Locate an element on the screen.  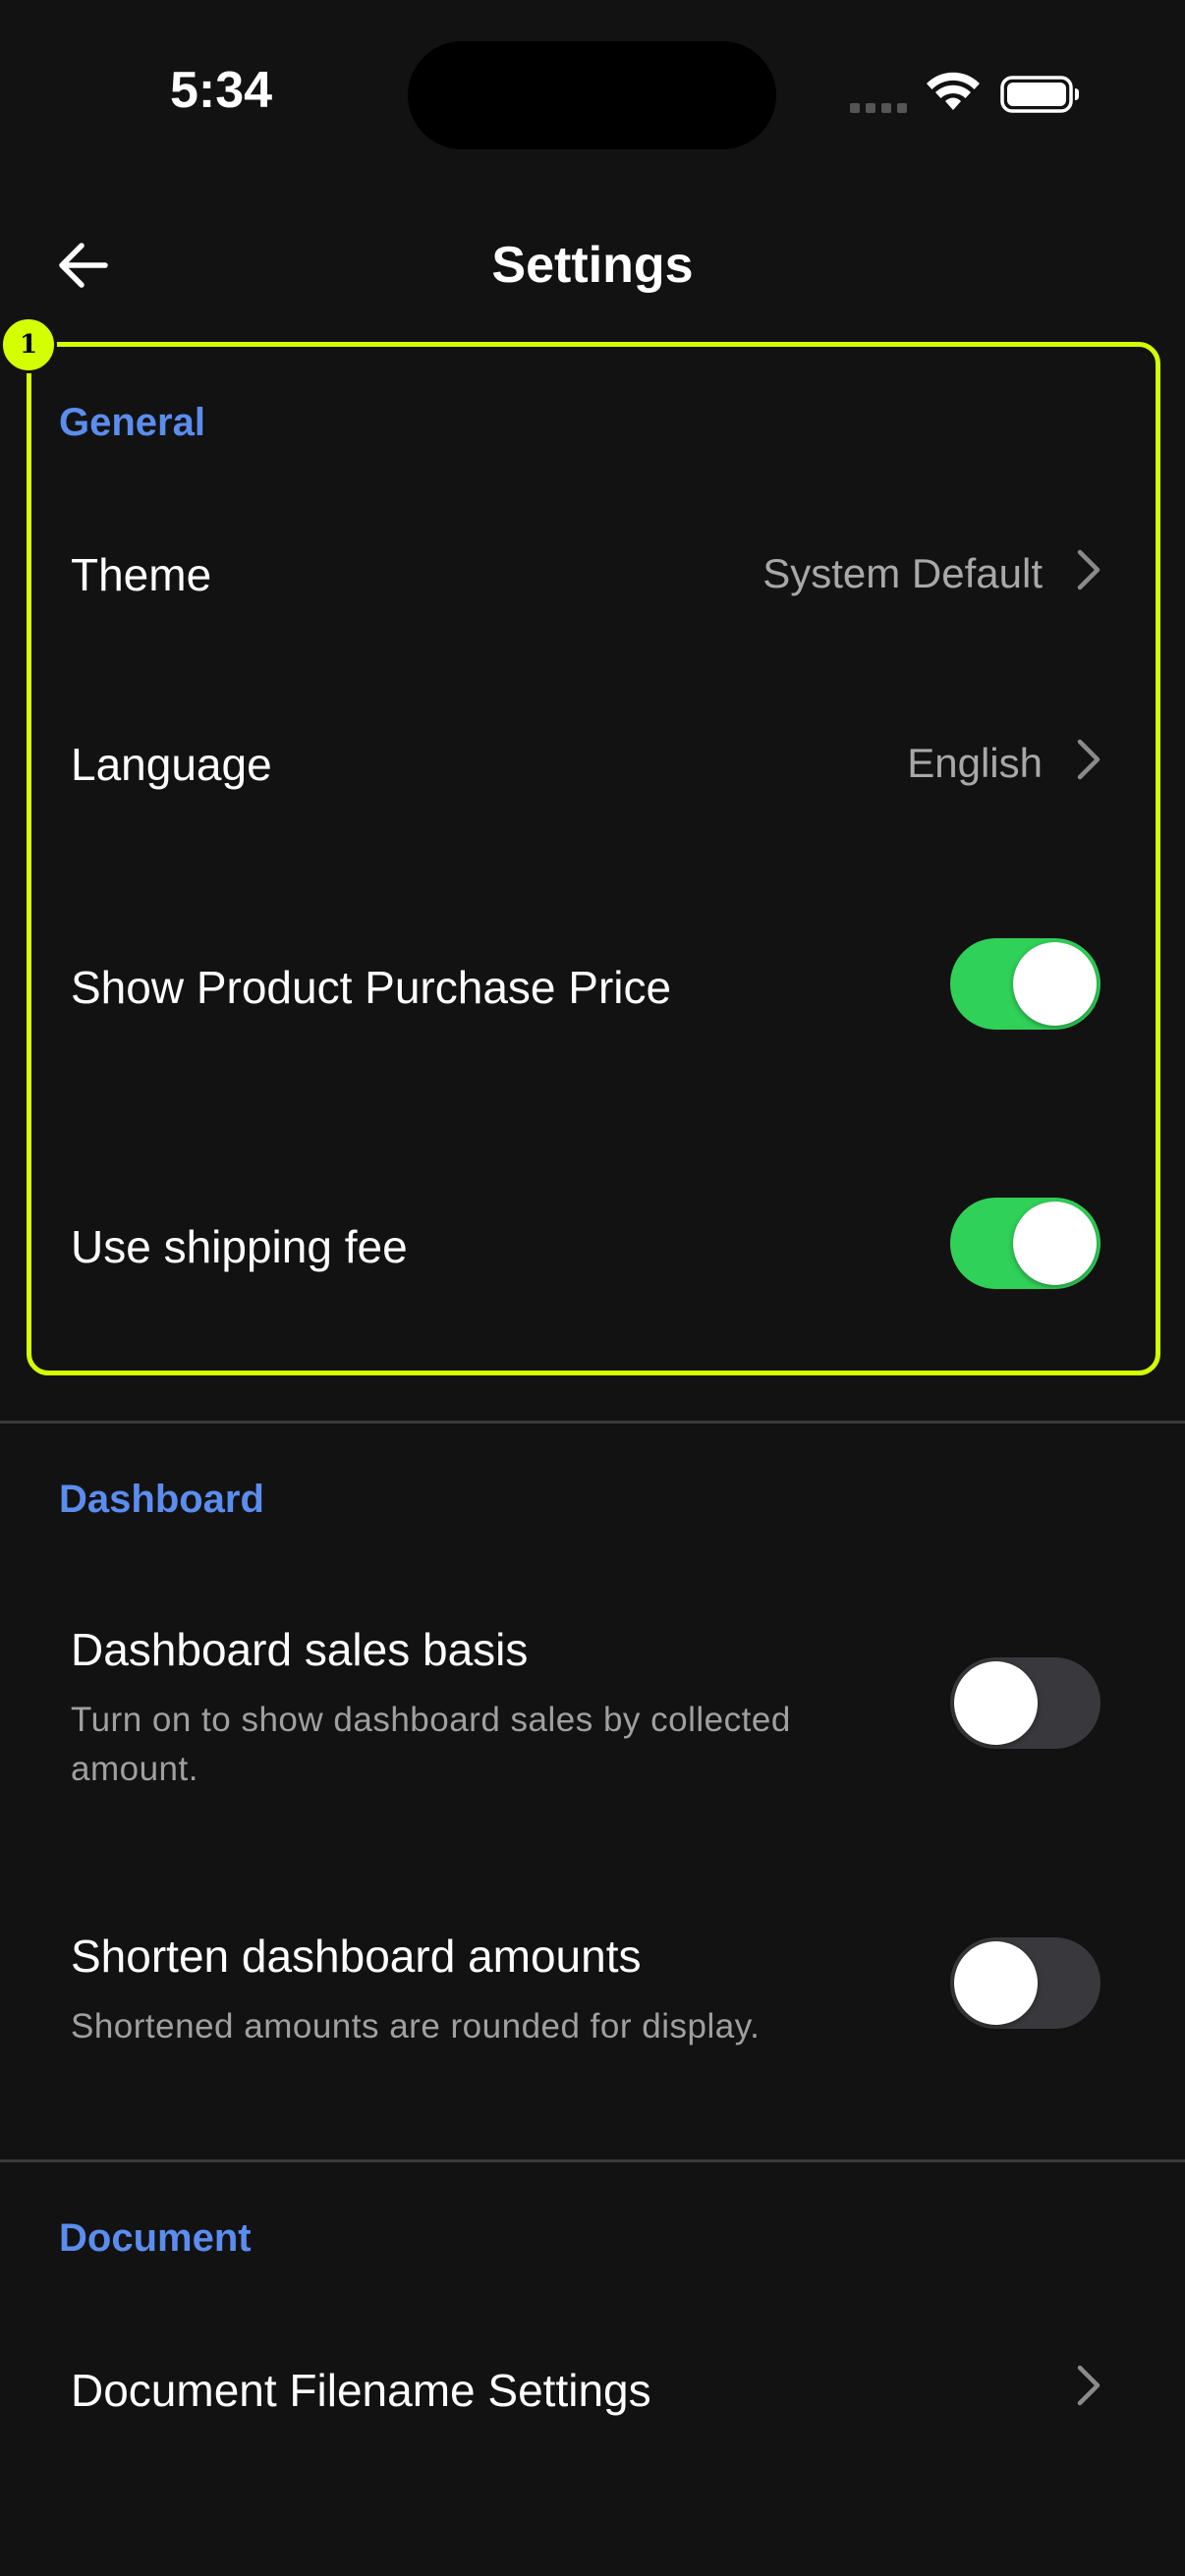
settings-row-language: Language English is located at coordinates (592, 759).